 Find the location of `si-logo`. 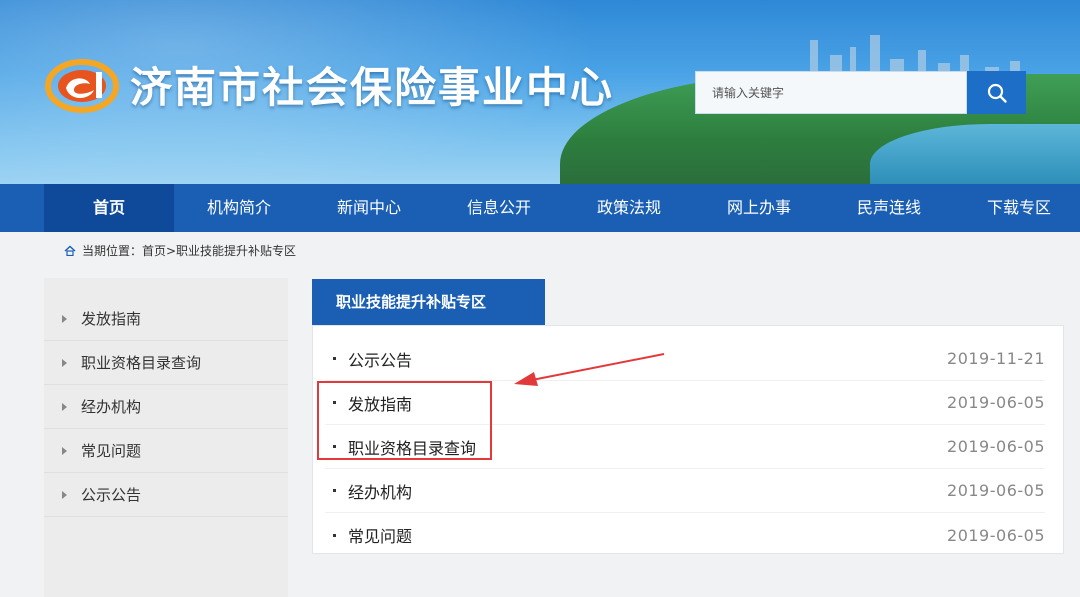

si-logo is located at coordinates (82, 86).